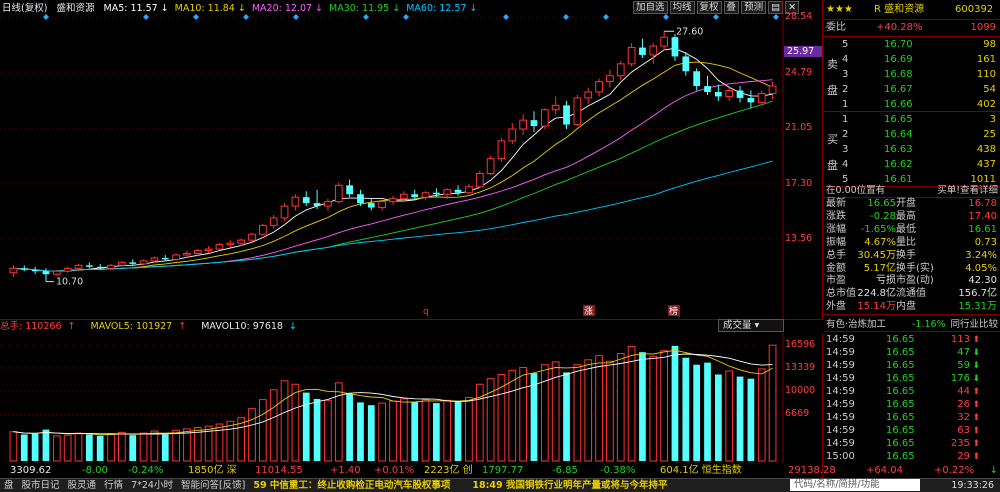 This screenshot has height=492, width=1000. Describe the element at coordinates (982, 281) in the screenshot. I see `stat-value: 42.30` at that location.